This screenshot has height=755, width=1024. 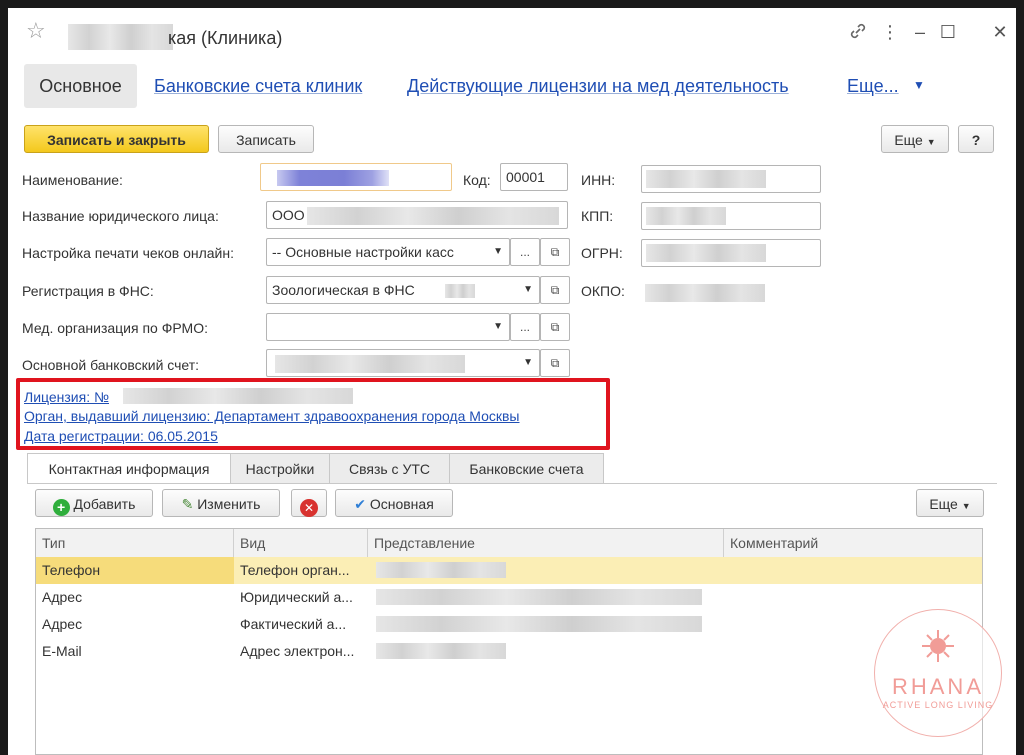 I want to click on set-main-button: ✔ Основная, so click(x=394, y=503).